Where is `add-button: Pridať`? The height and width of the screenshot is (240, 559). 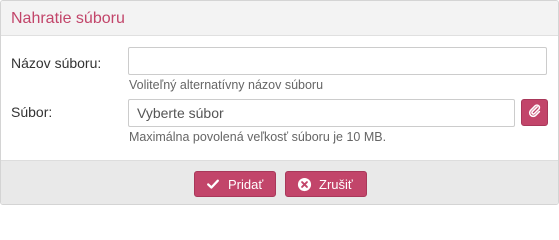
add-button: Pridať is located at coordinates (235, 184).